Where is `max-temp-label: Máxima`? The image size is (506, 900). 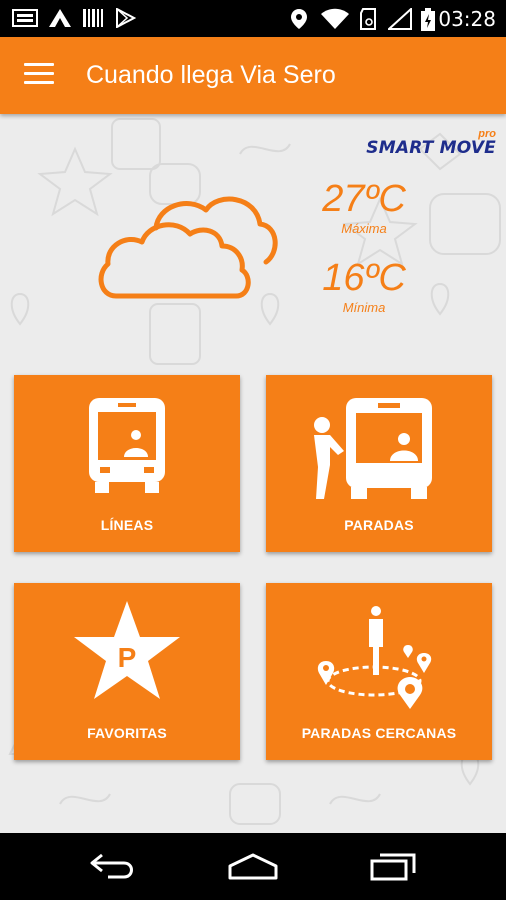 max-temp-label: Máxima is located at coordinates (364, 228).